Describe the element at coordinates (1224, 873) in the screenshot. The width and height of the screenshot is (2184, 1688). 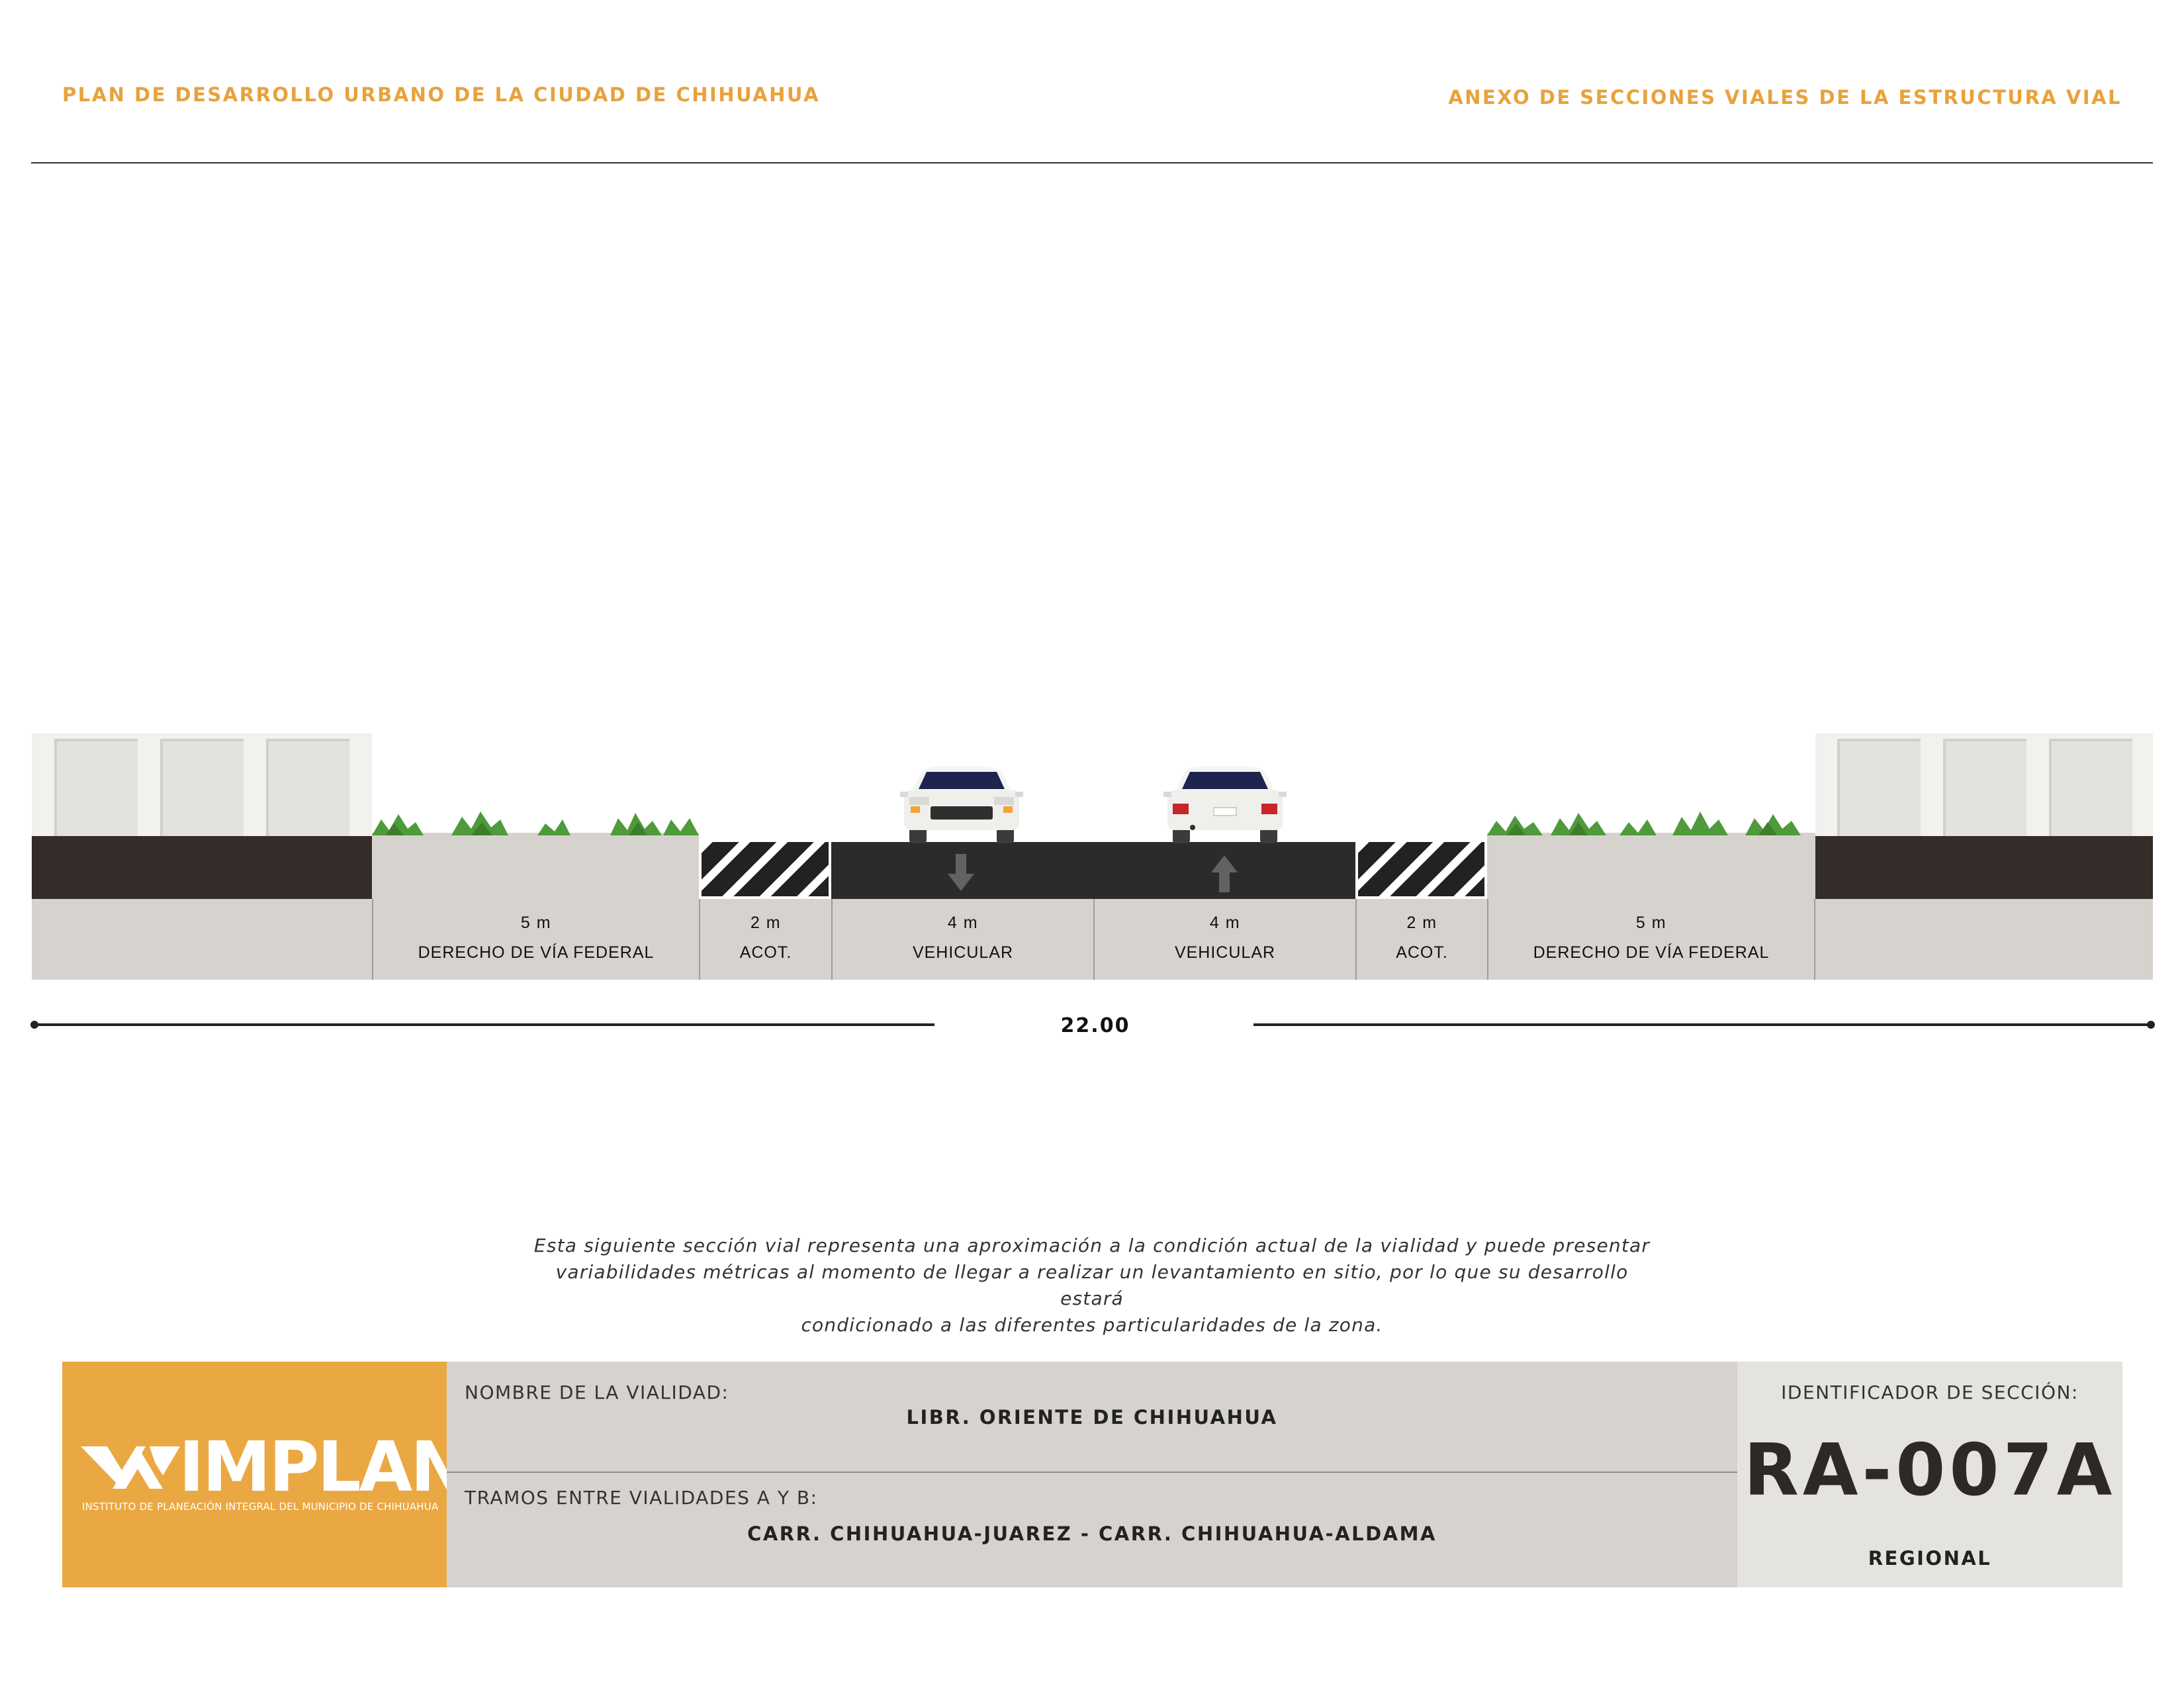
I see `arrow-up-icon` at that location.